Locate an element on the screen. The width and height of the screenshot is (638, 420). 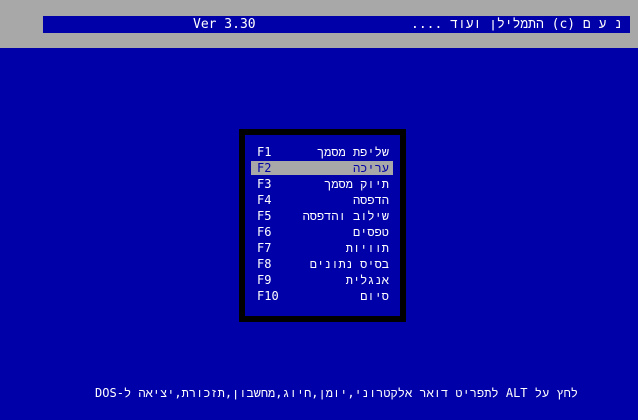
menu-item-label: עריכה is located at coordinates (370, 168).